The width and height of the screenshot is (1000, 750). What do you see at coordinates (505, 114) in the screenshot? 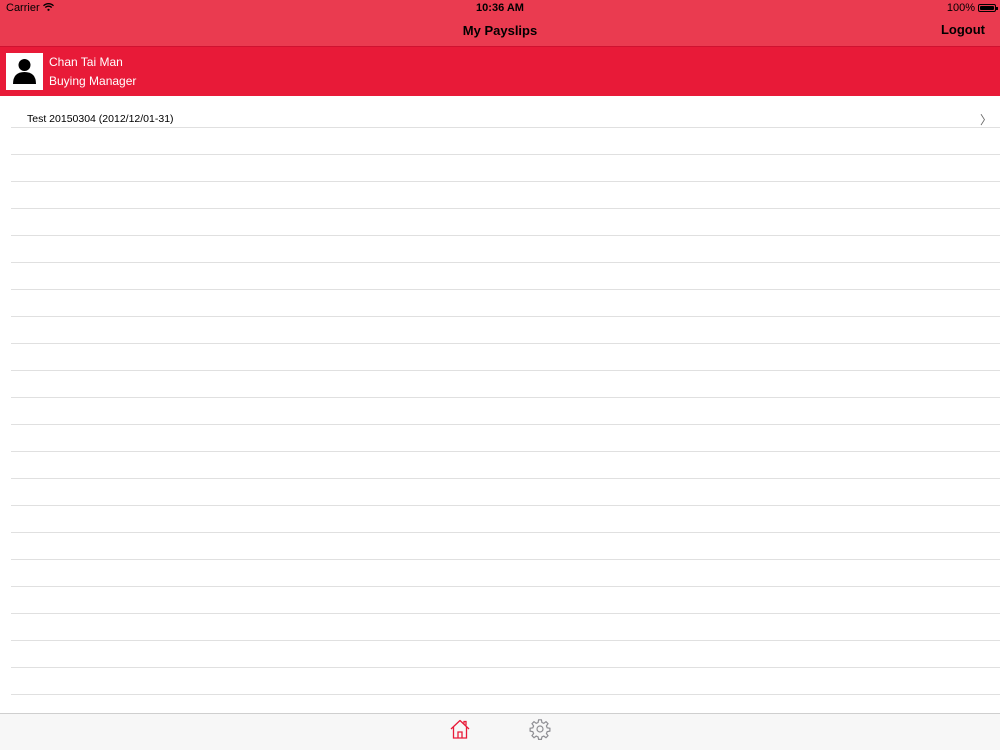
I see `payslip-row: Test 20150304 (2012/12/01-31) 〉` at bounding box center [505, 114].